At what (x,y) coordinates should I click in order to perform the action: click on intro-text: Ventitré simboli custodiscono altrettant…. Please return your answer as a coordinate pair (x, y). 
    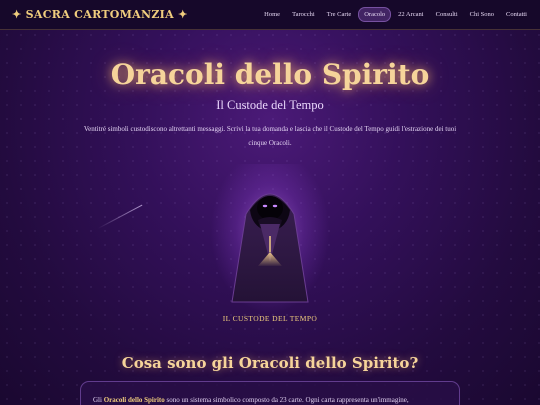
    Looking at the image, I should click on (270, 136).